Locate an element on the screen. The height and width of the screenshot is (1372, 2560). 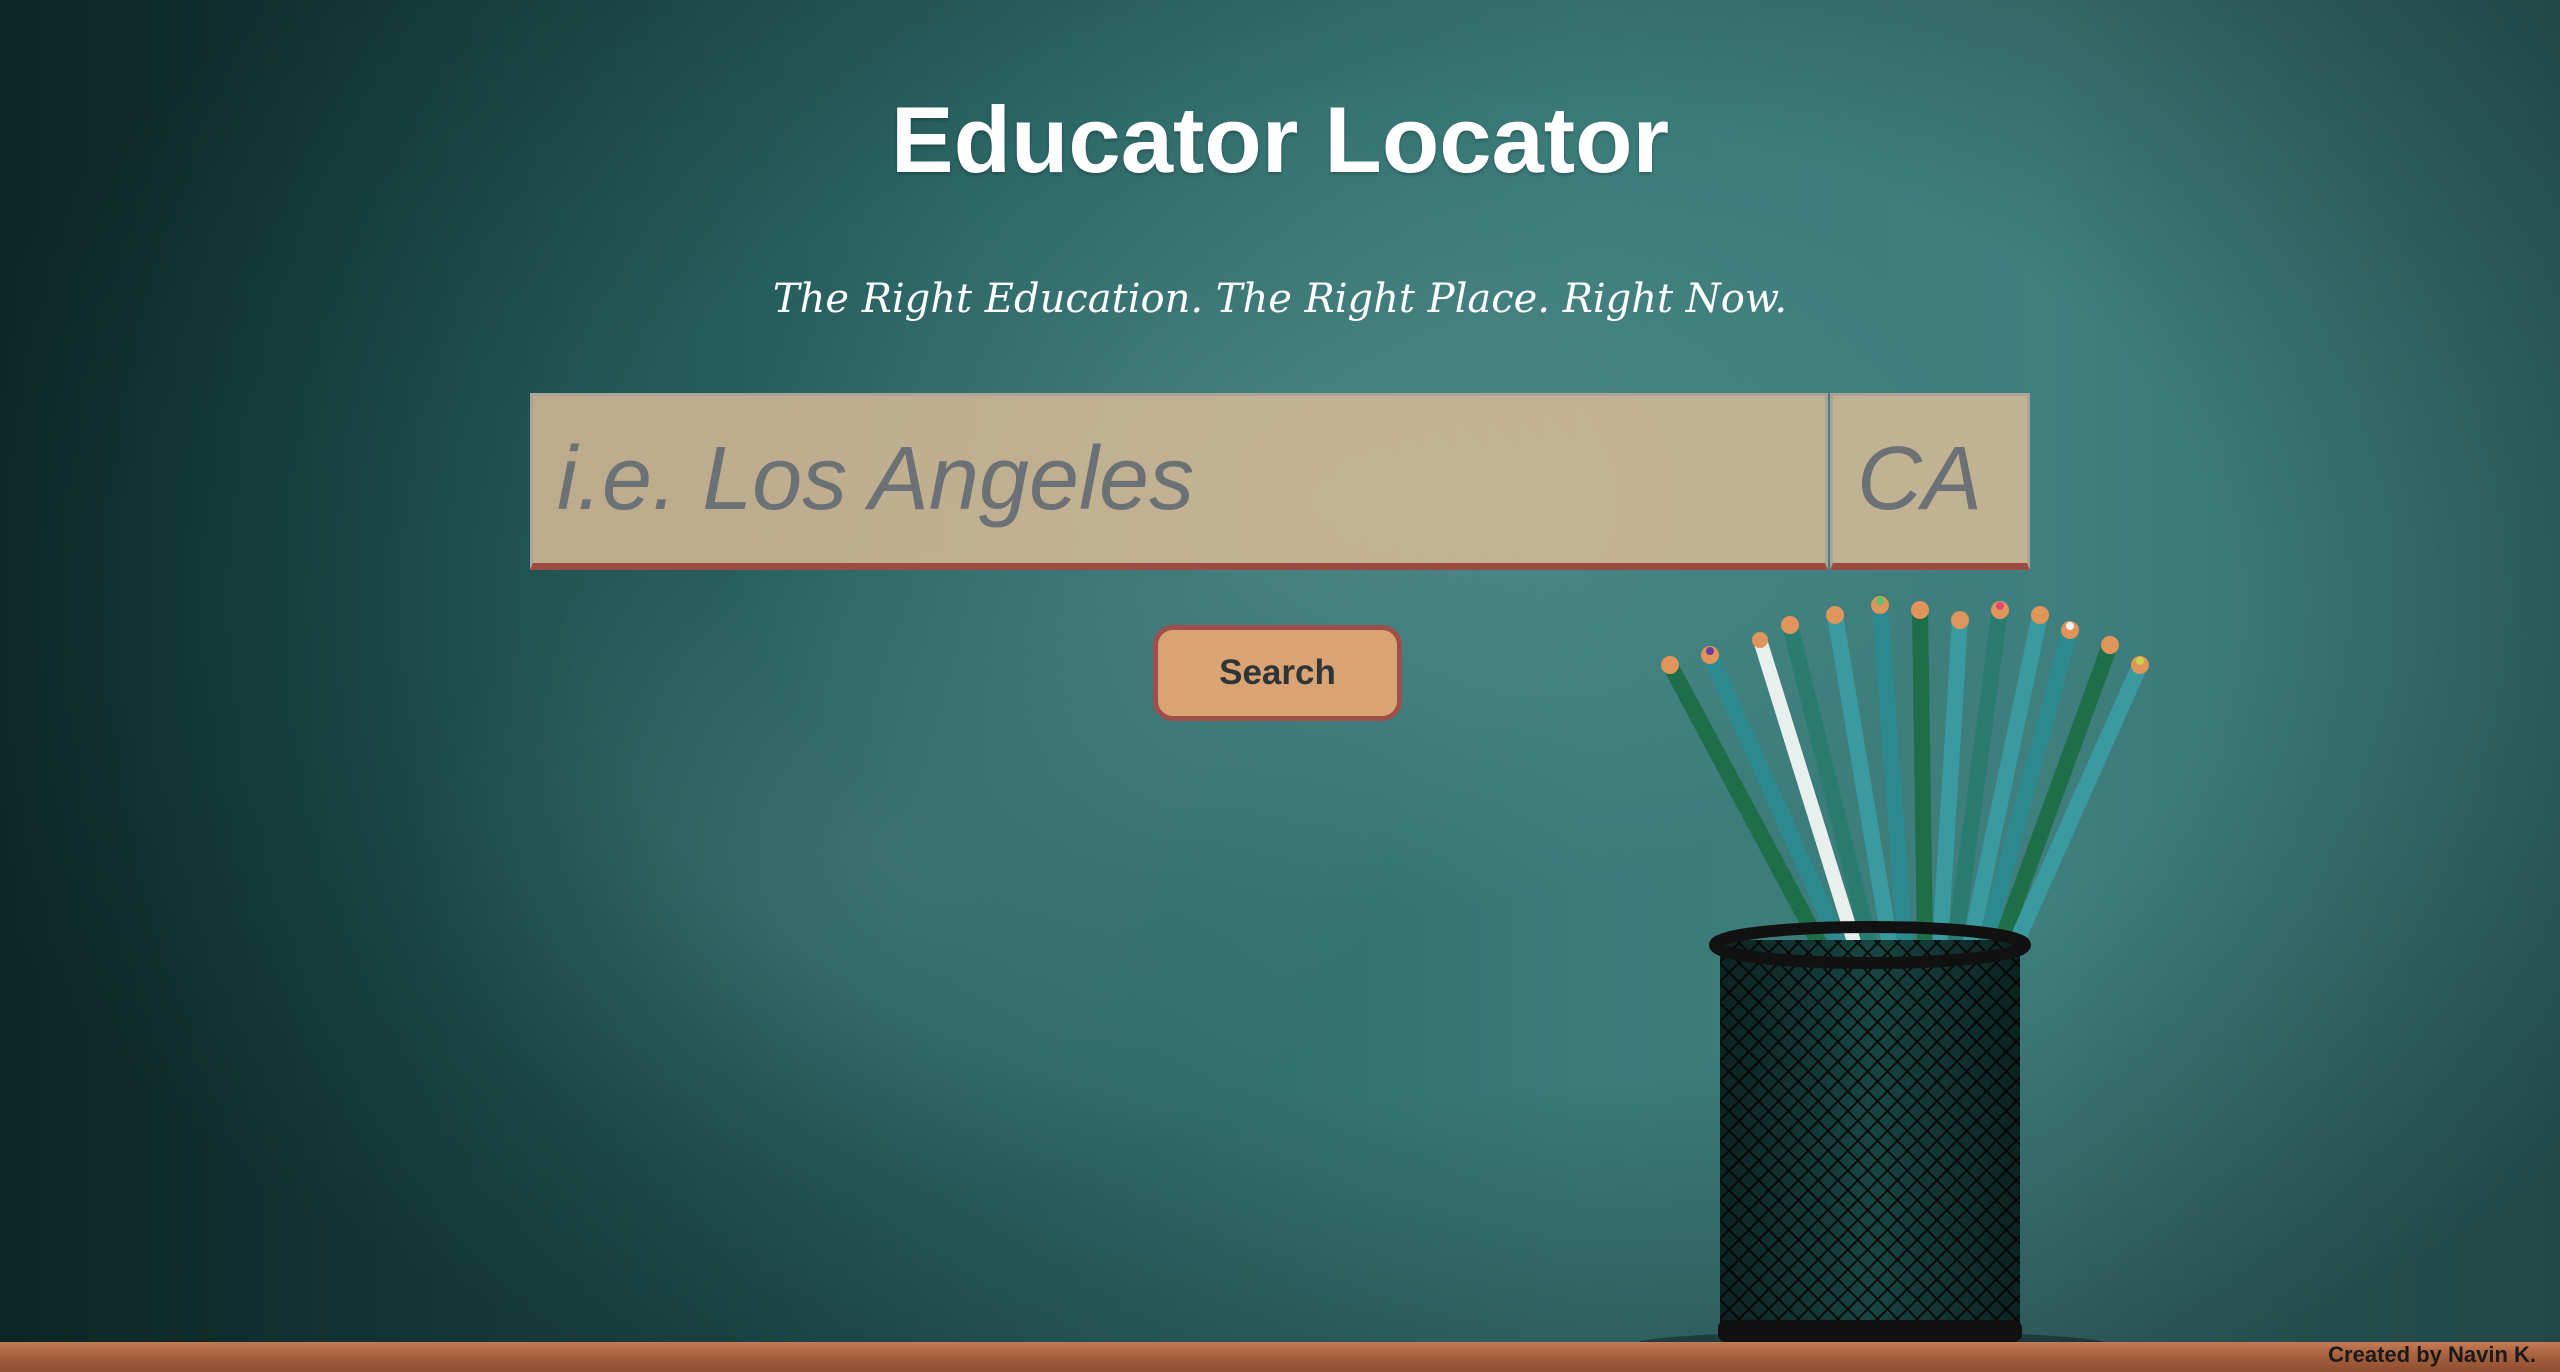
search-form is located at coordinates (1280, 481).